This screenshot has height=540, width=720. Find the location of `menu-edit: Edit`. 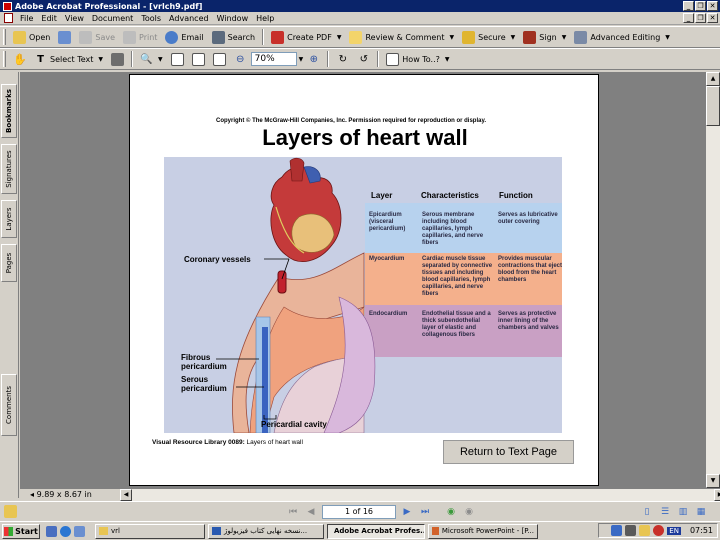

menu-edit: Edit is located at coordinates (49, 18).